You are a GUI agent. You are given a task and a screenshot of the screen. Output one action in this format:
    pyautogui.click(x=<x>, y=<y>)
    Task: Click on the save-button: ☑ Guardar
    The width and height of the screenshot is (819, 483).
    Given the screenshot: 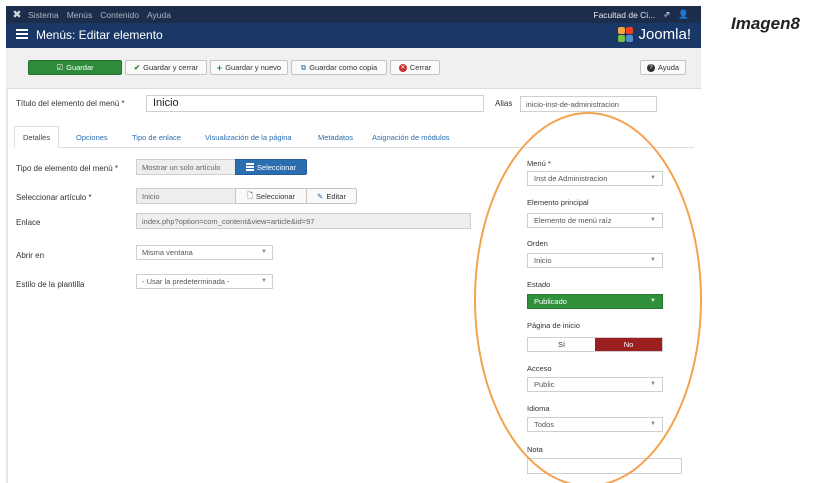 What is the action you would take?
    pyautogui.click(x=75, y=67)
    